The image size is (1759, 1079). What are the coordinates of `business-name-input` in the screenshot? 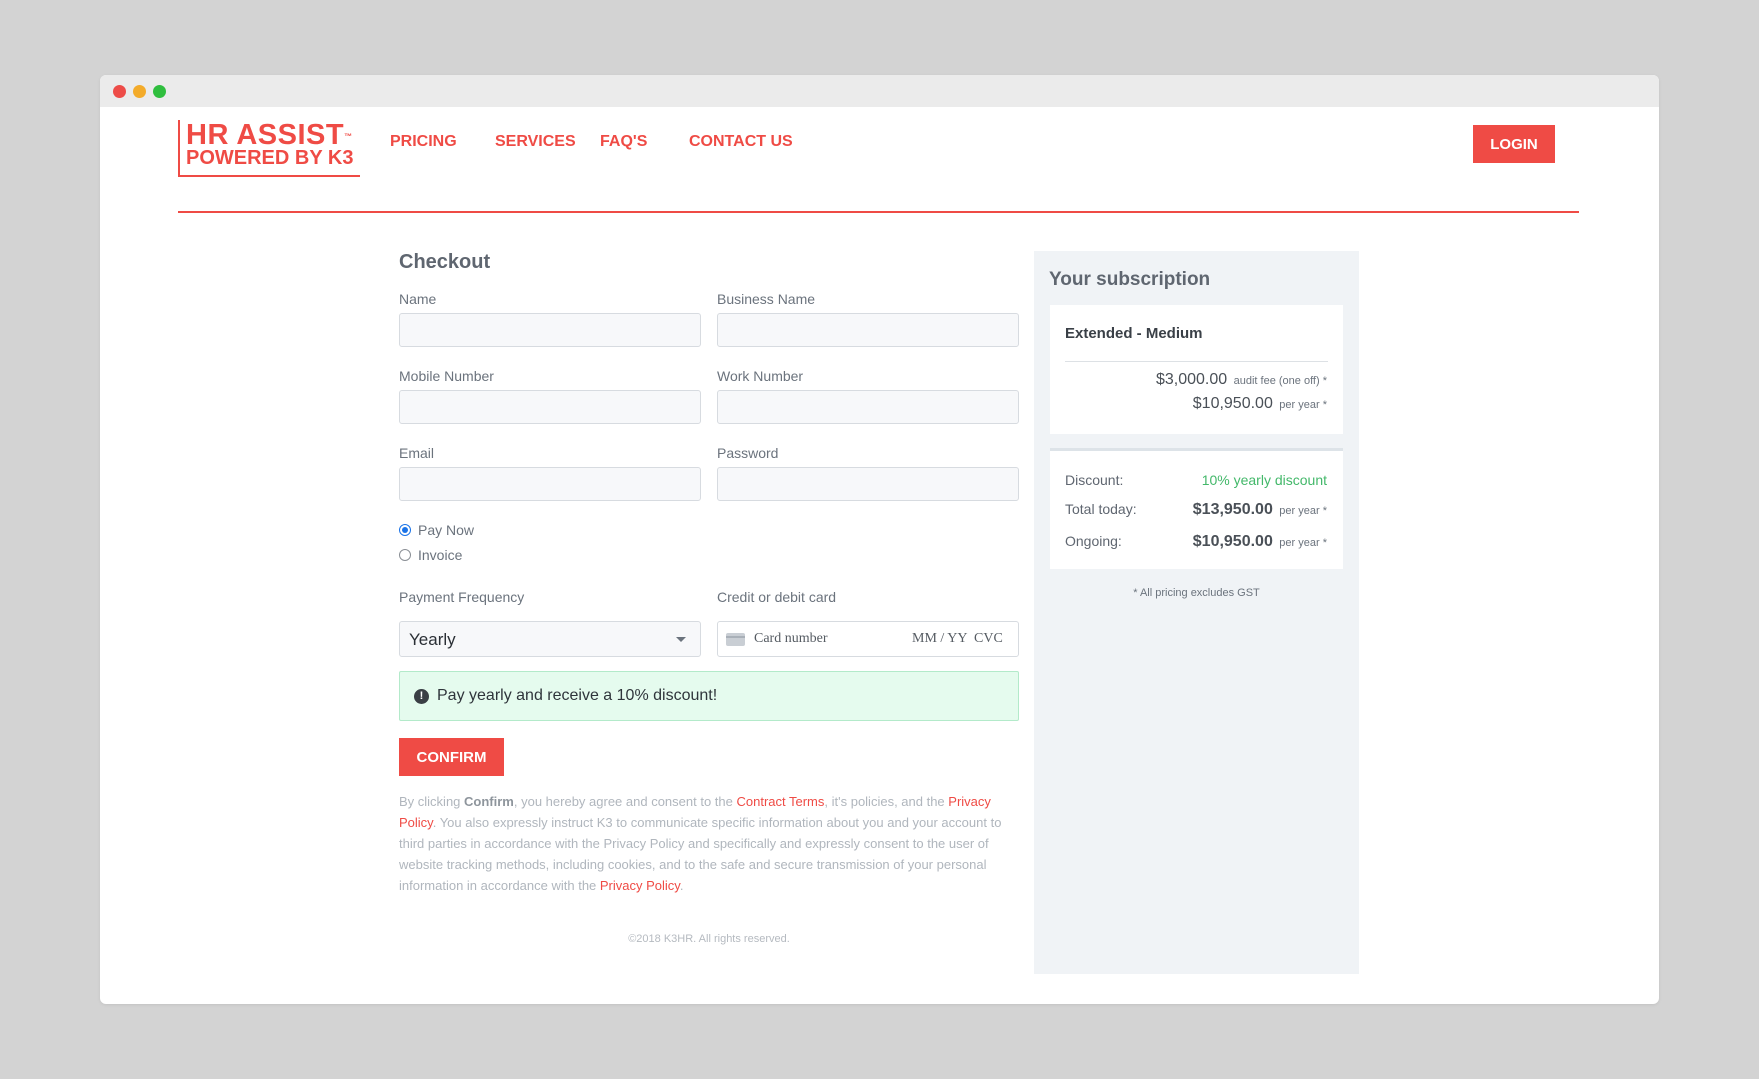 It's located at (868, 330).